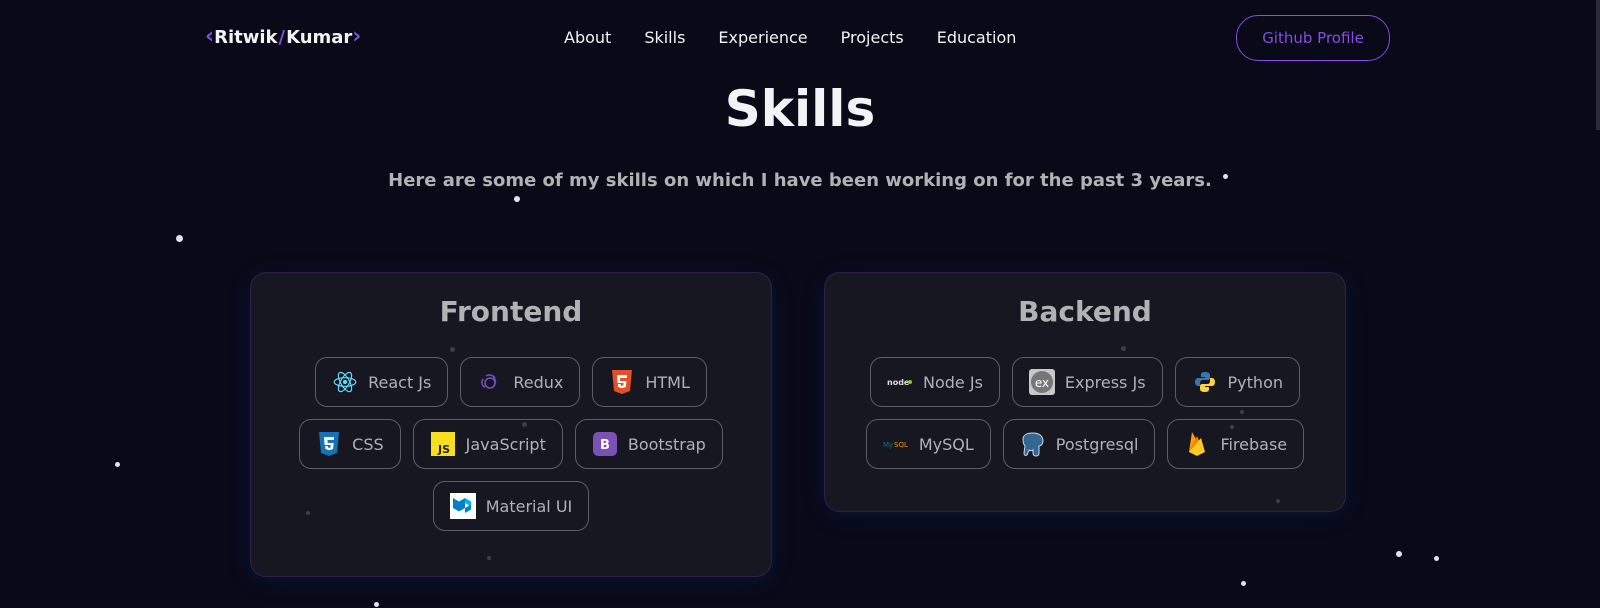  I want to click on skill-chip: My SQL MySQL, so click(928, 444).